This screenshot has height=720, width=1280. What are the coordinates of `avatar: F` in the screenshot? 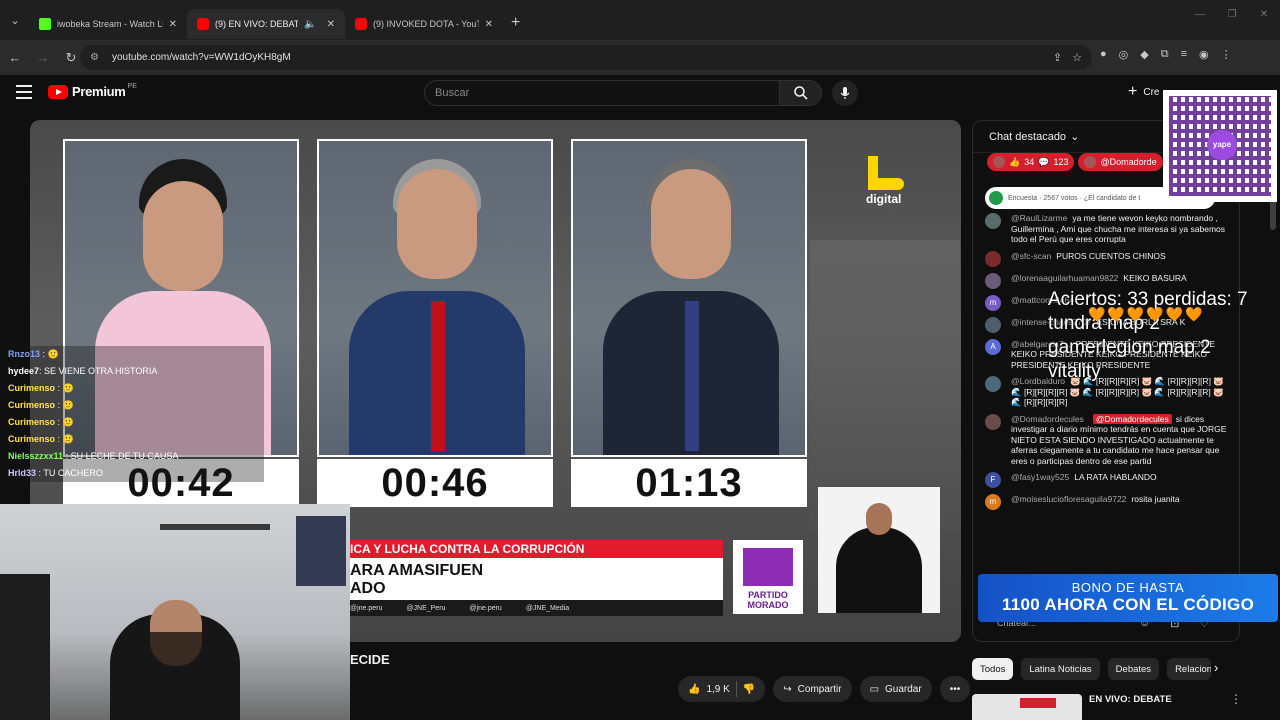 It's located at (993, 480).